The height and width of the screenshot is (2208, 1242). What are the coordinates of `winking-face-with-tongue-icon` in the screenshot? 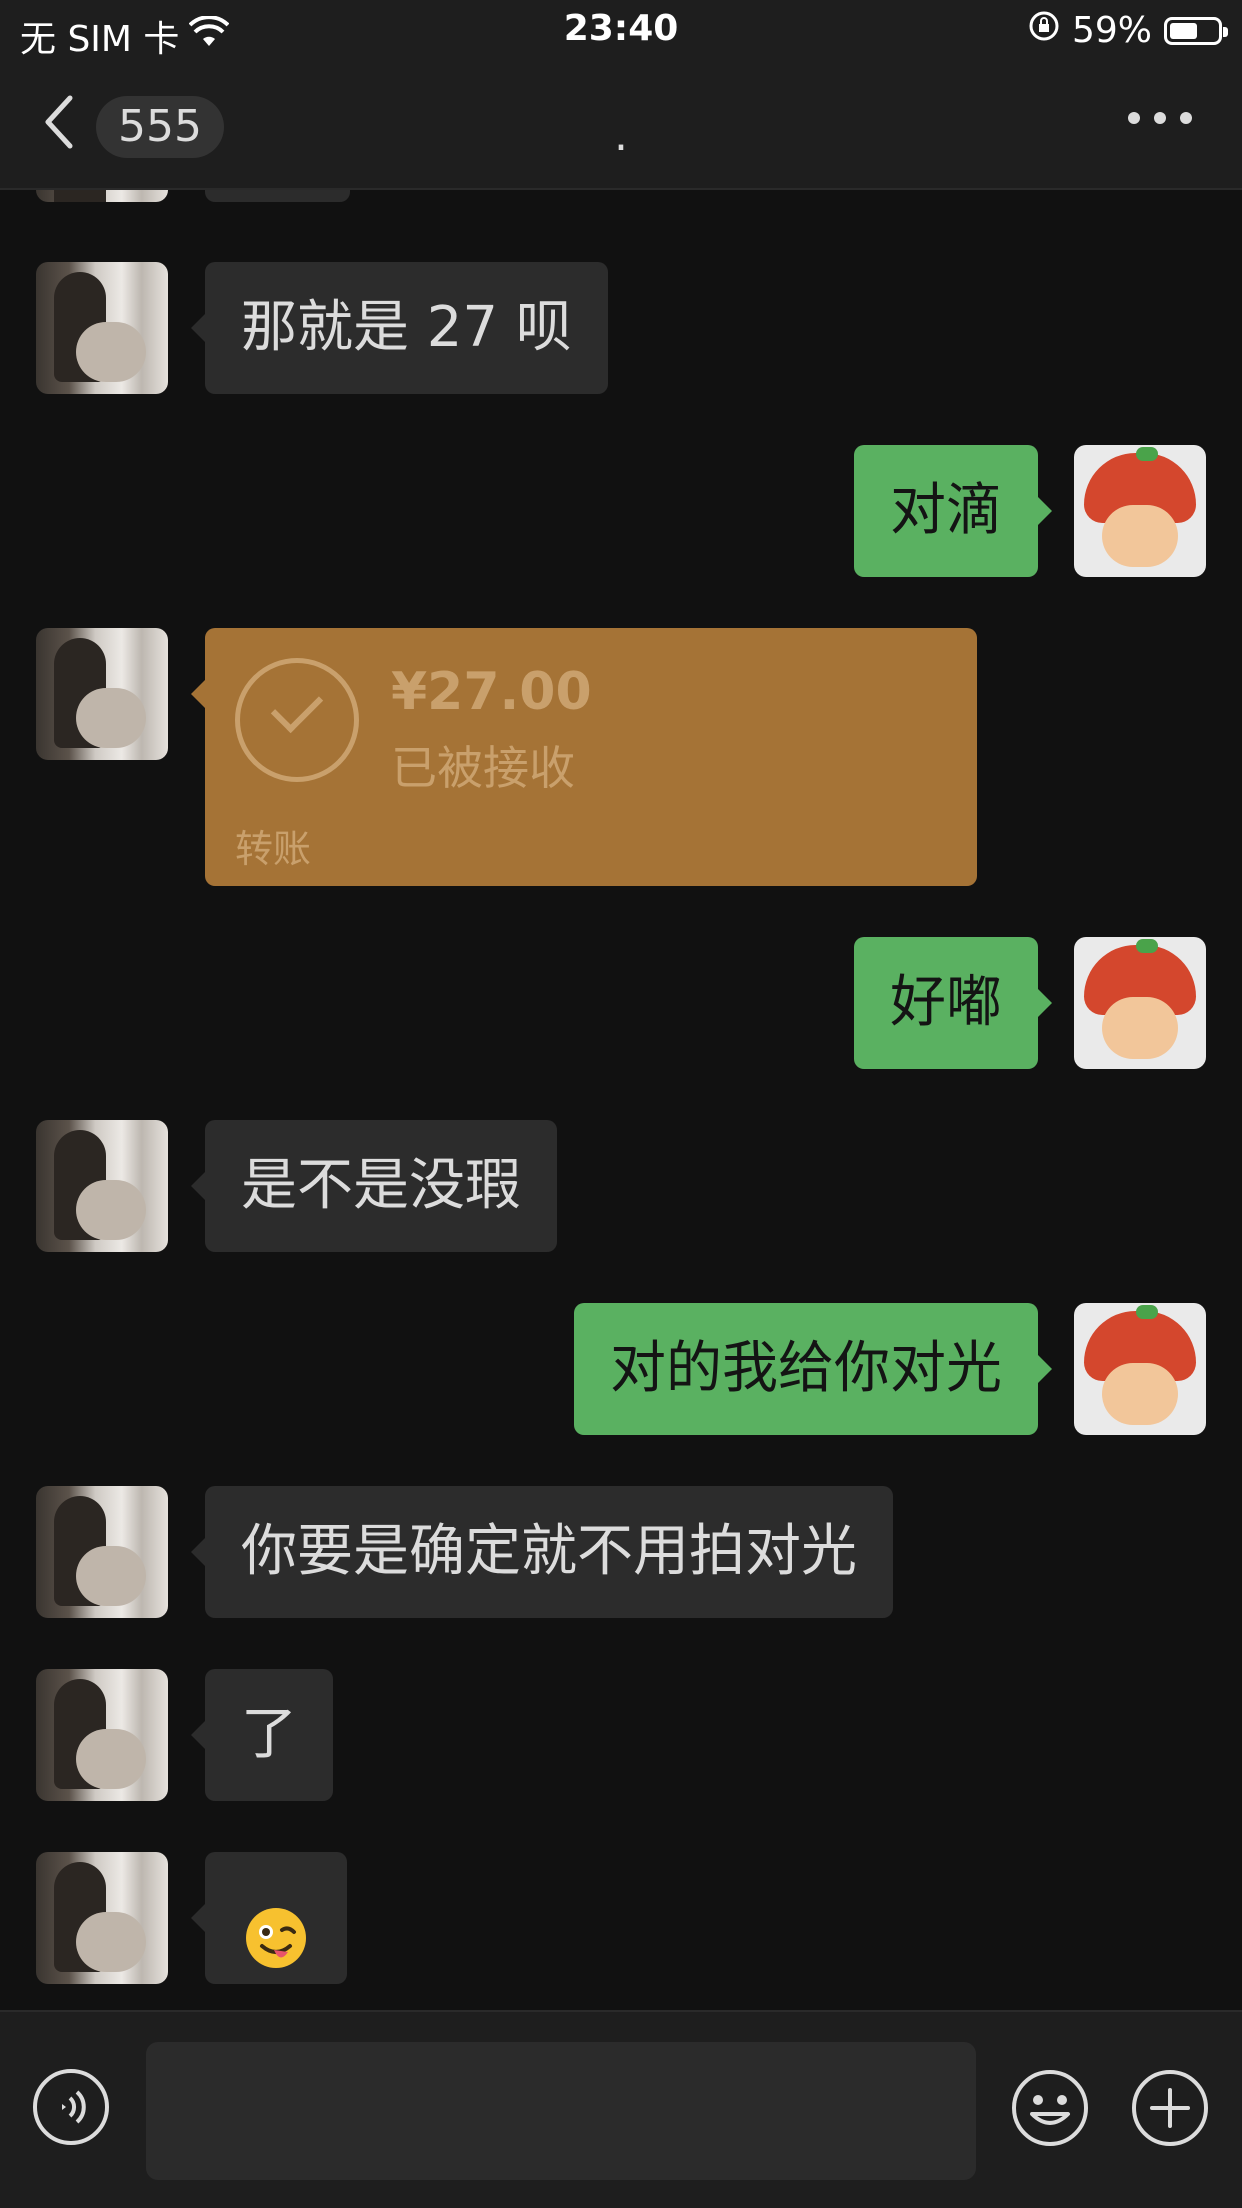 It's located at (276, 1927).